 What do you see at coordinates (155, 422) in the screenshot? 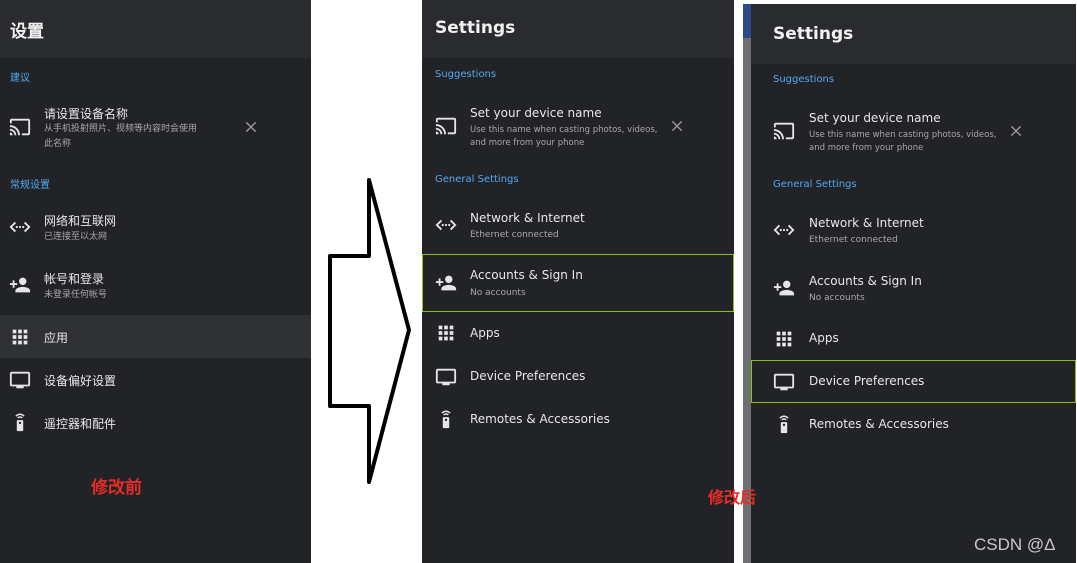
I see `item-remotes: 遥控器和配件` at bounding box center [155, 422].